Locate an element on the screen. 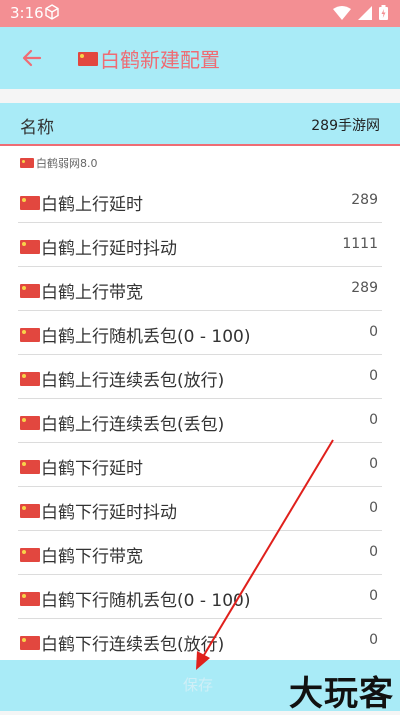 Image resolution: width=400 pixels, height=715 pixels. name-label: 名称 is located at coordinates (37, 128).